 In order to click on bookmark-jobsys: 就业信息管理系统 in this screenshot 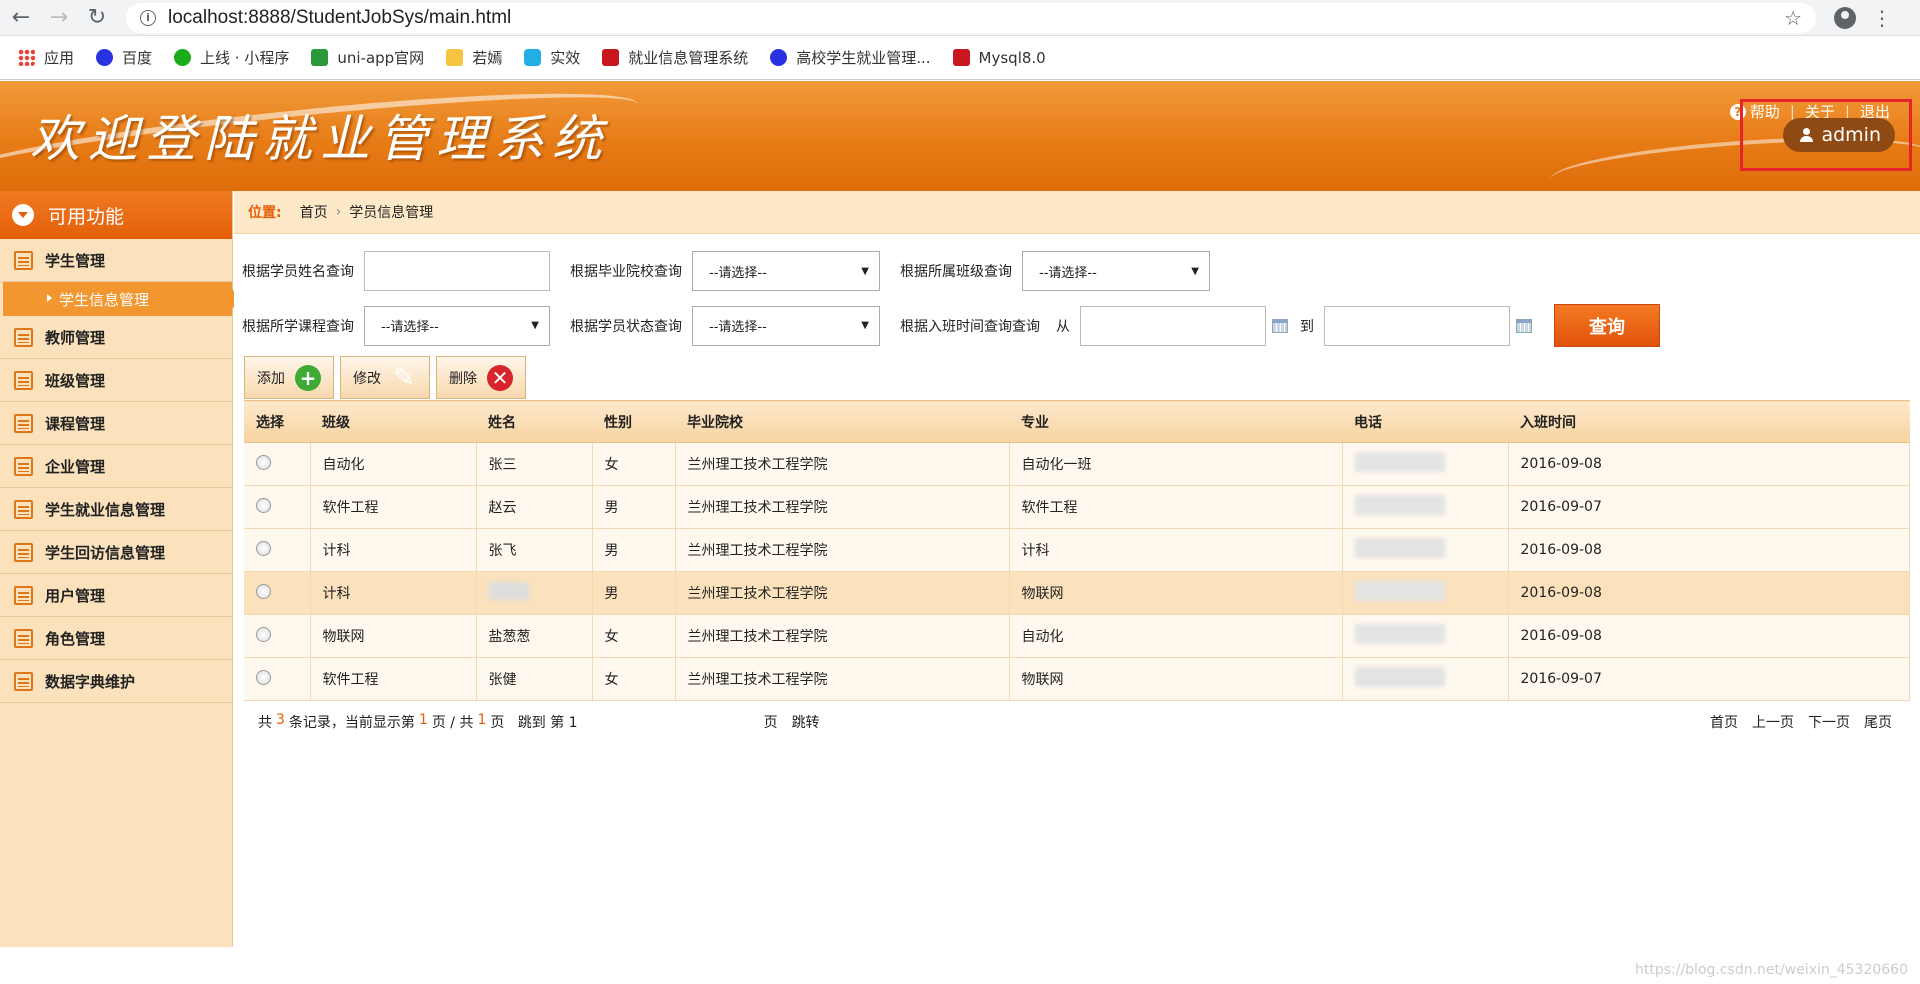, I will do `click(675, 57)`.